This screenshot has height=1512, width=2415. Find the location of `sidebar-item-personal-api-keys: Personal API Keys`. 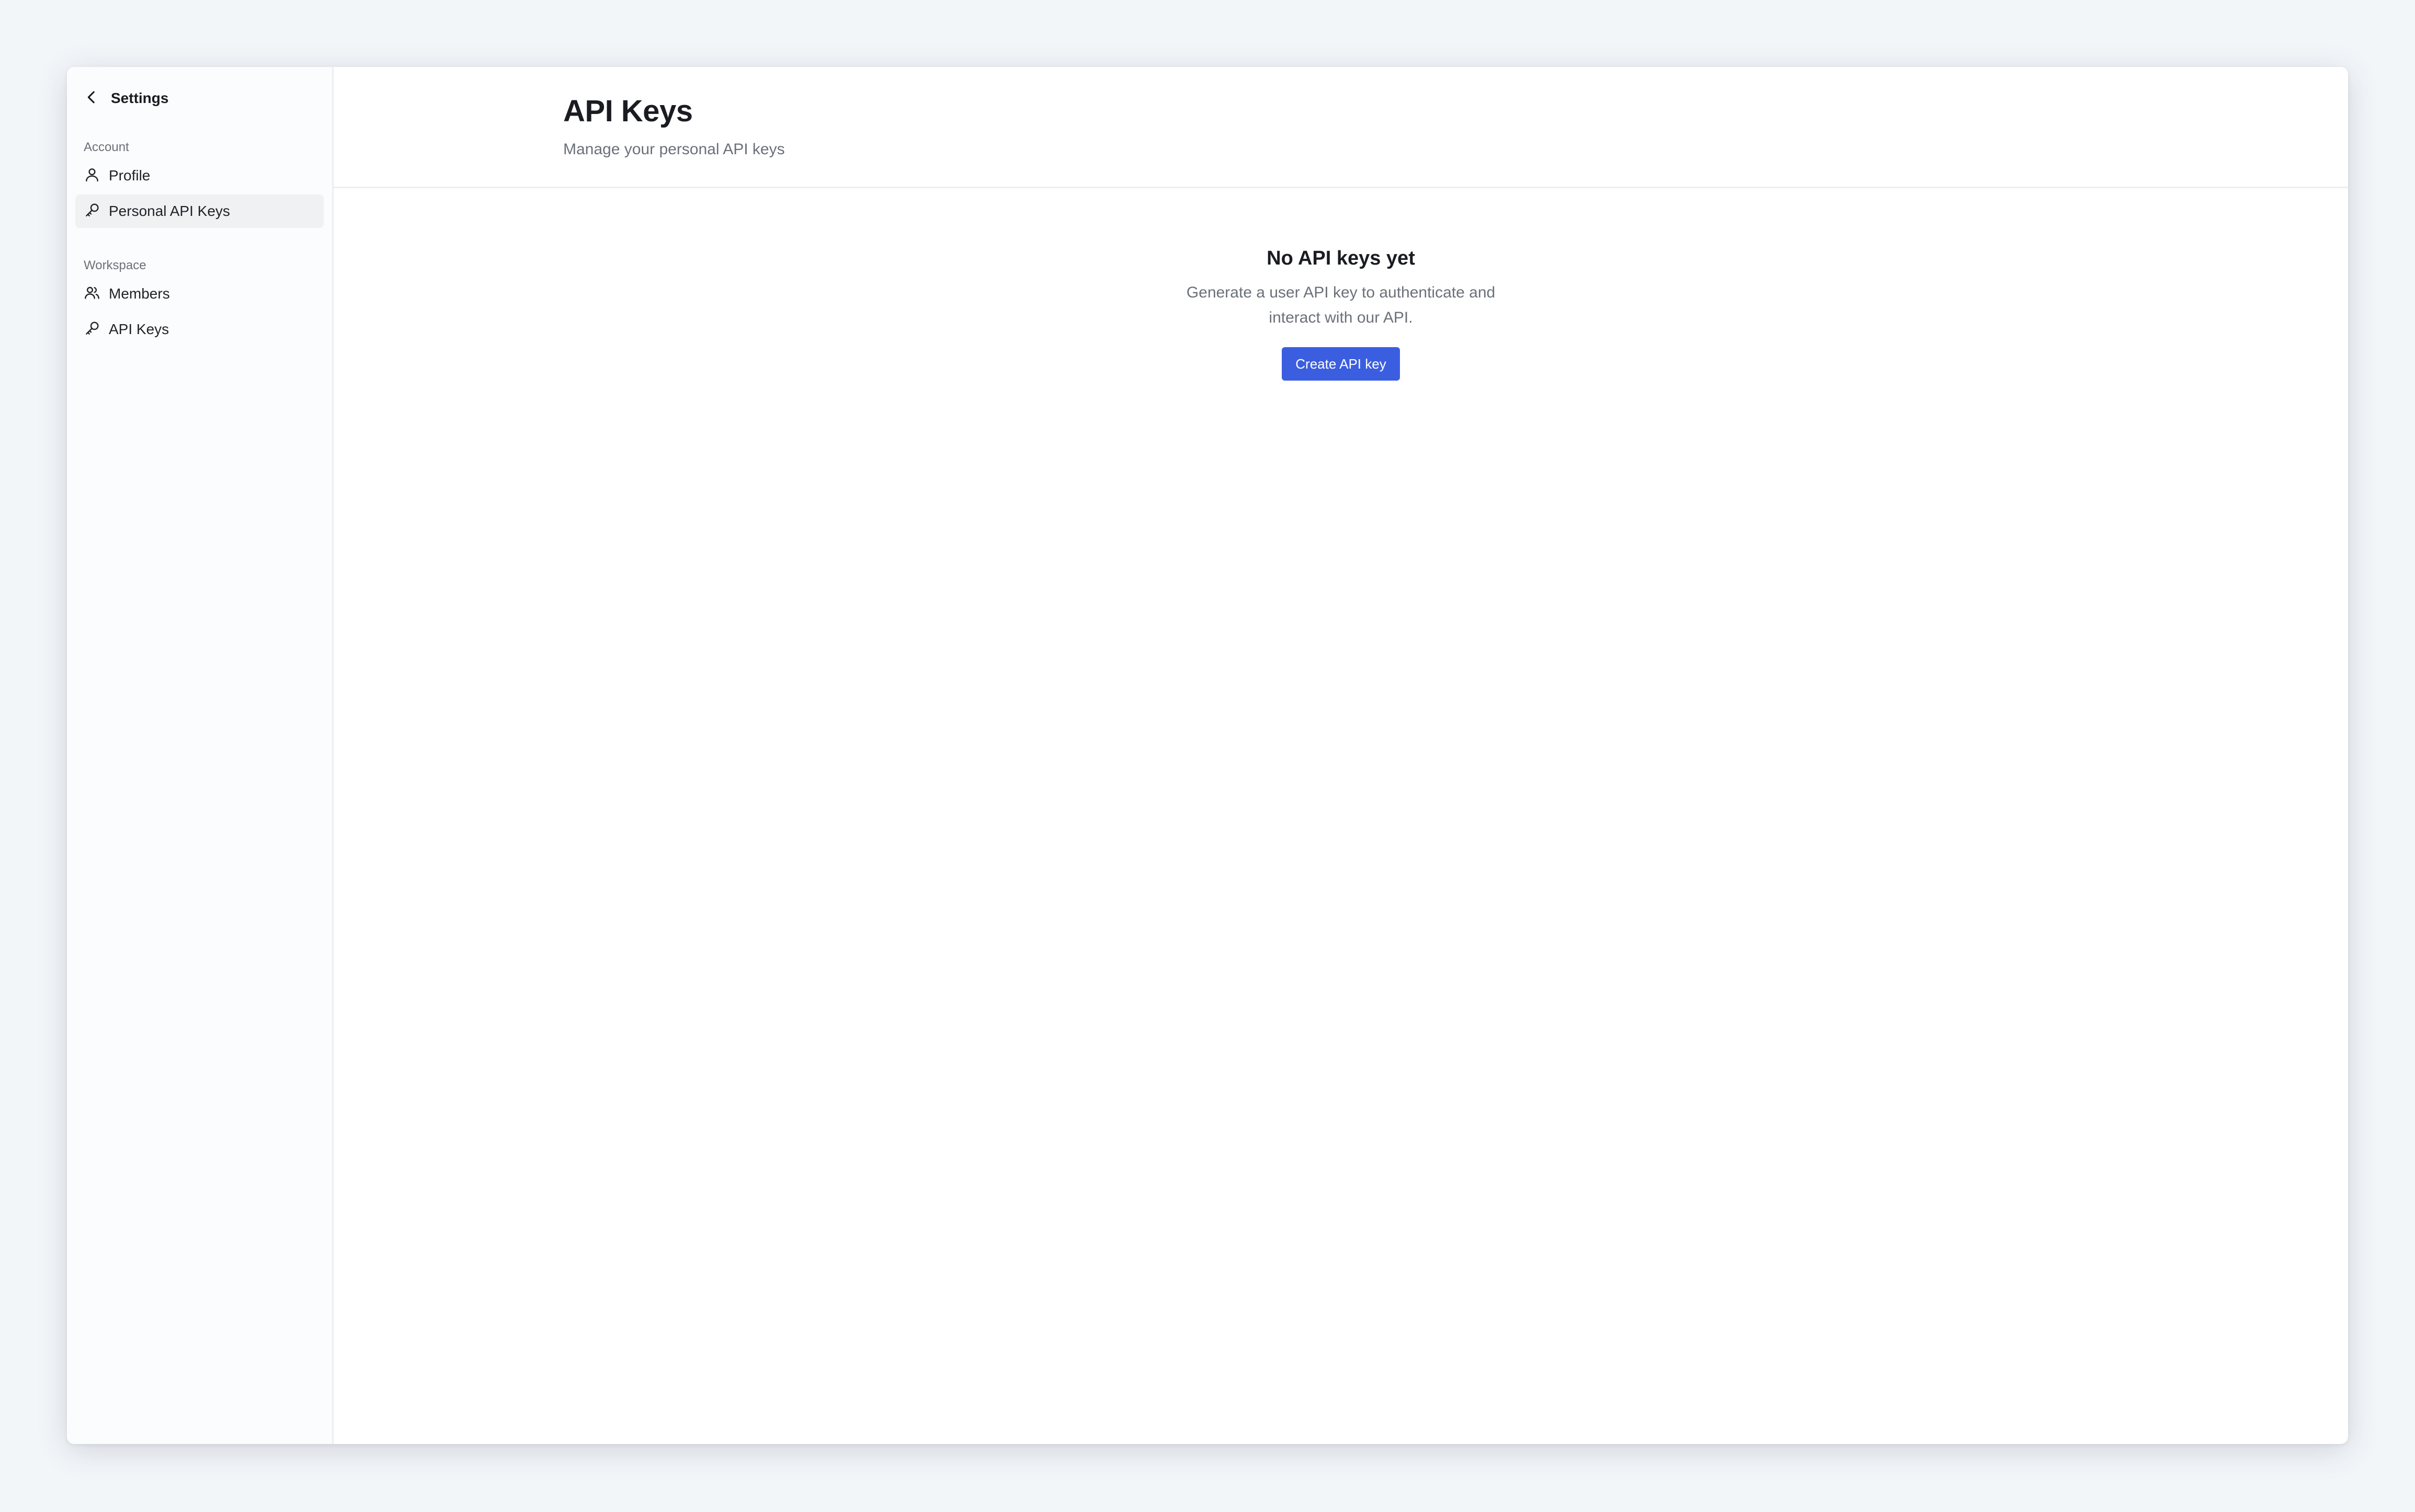

sidebar-item-personal-api-keys: Personal API Keys is located at coordinates (200, 211).